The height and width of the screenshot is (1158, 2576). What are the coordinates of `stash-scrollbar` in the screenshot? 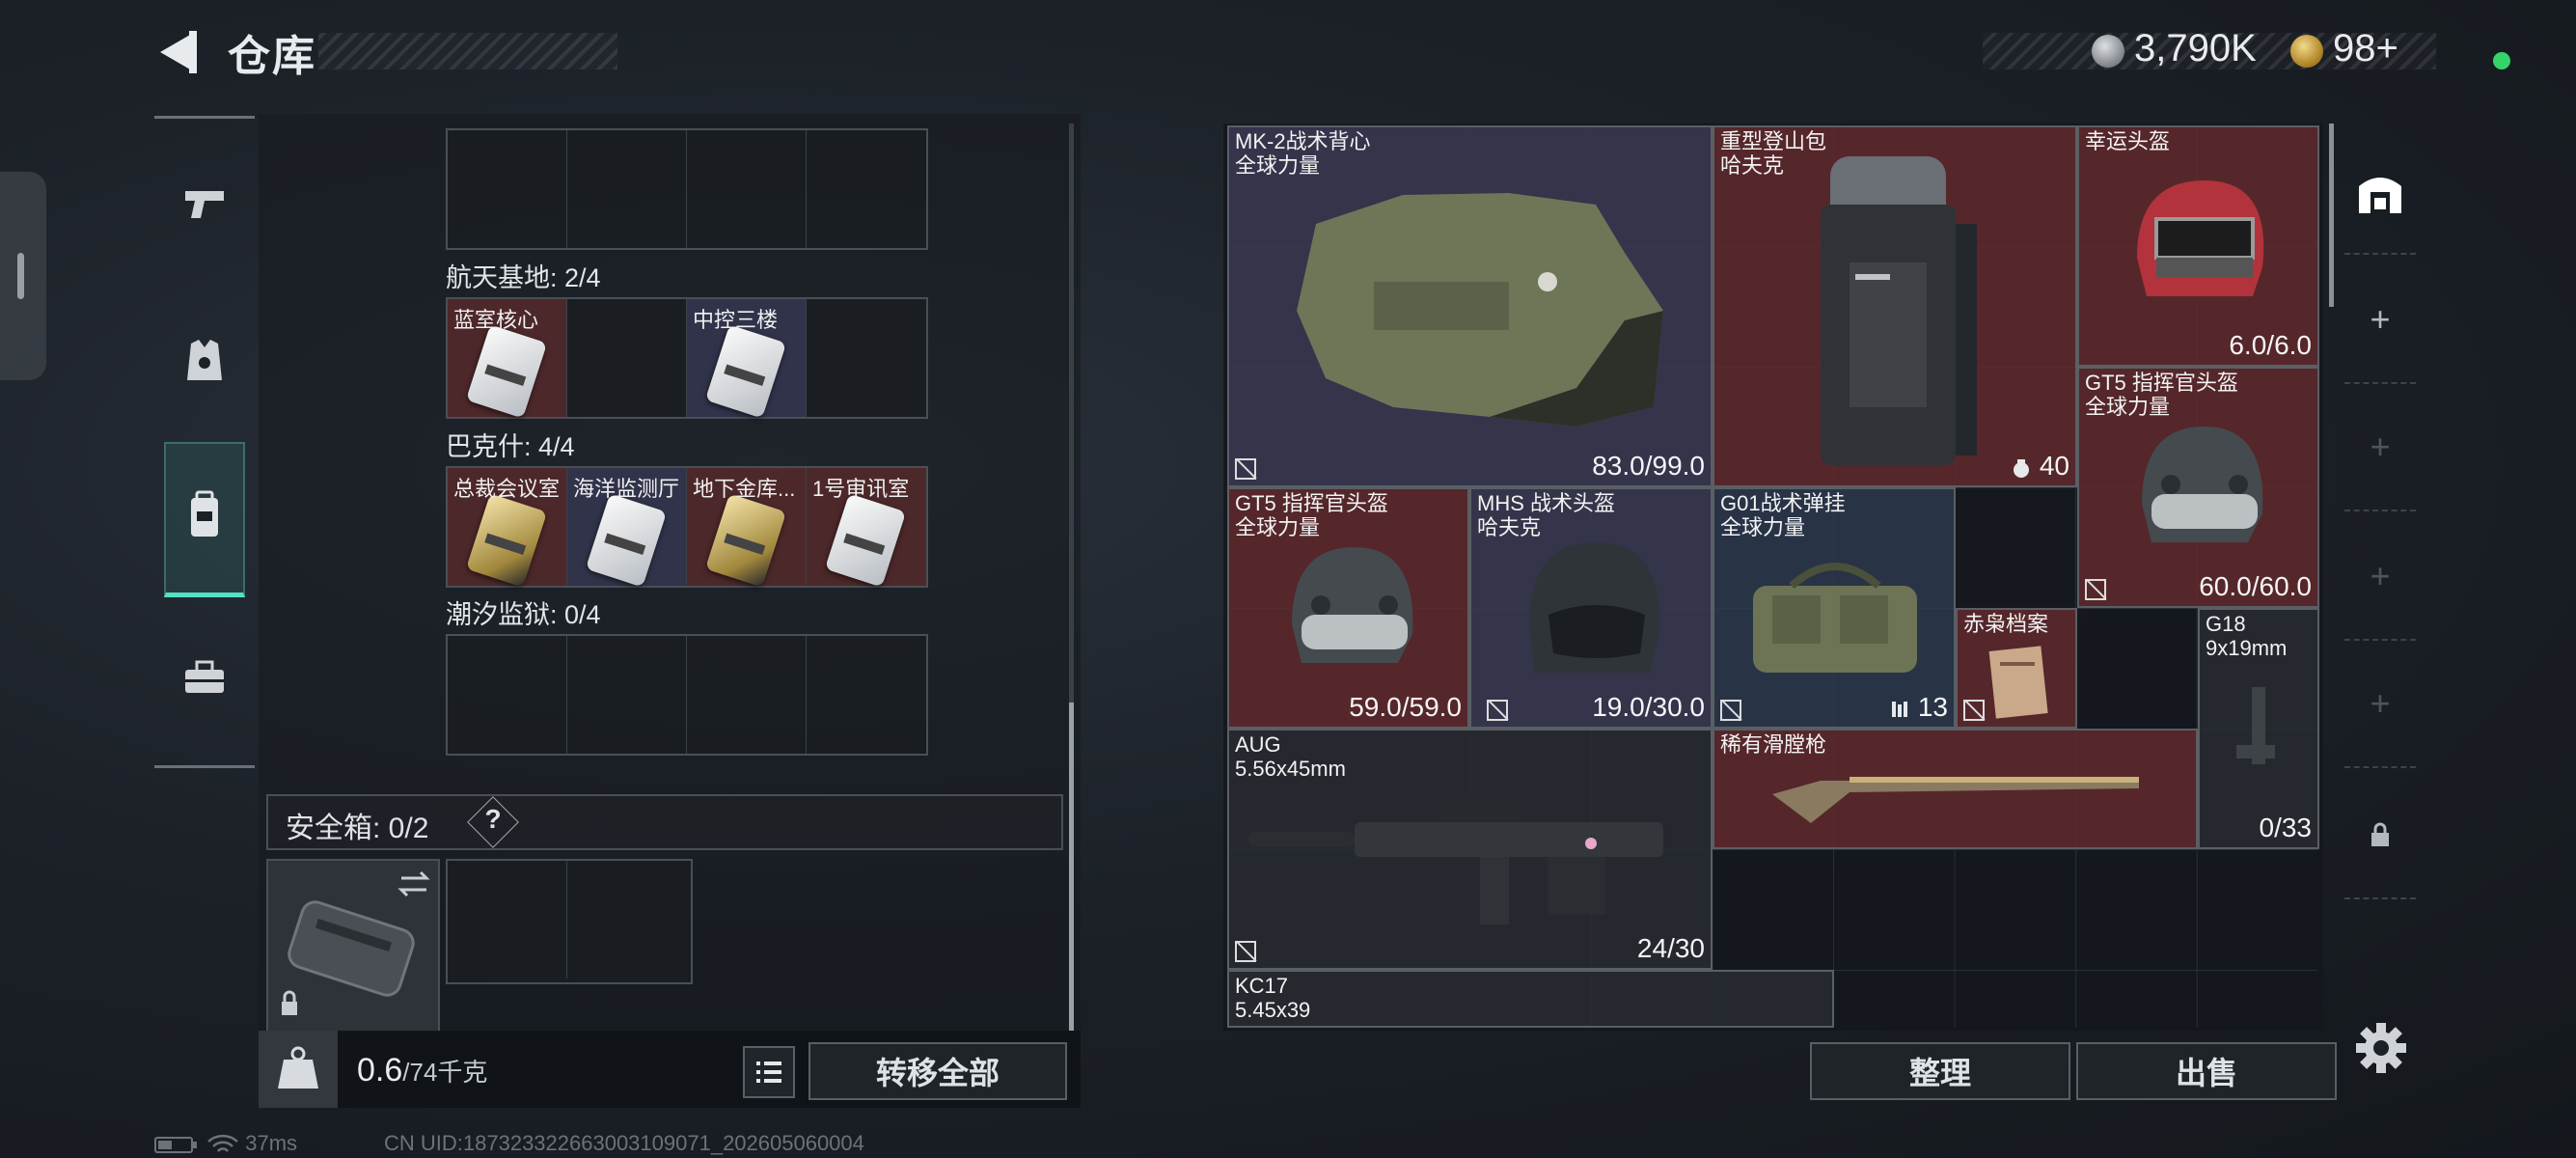 It's located at (2331, 215).